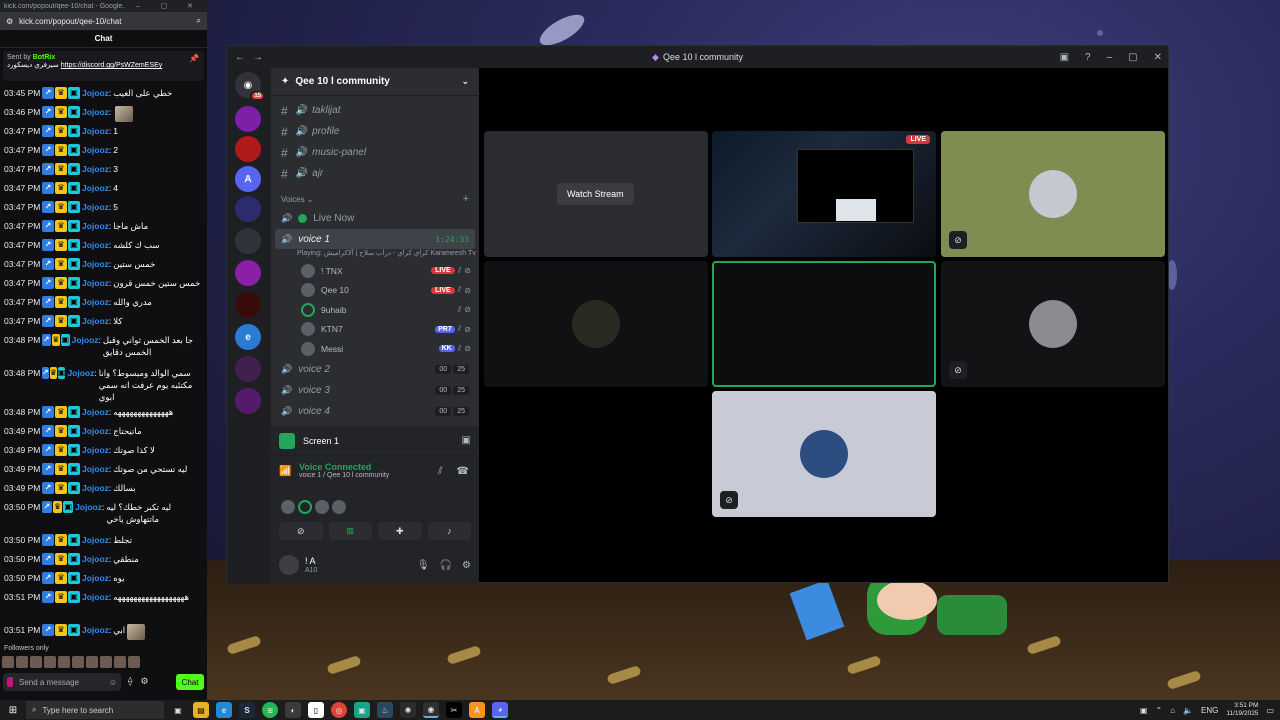 Image resolution: width=1280 pixels, height=720 pixels. What do you see at coordinates (247, 710) in the screenshot?
I see `steam-icon: S` at bounding box center [247, 710].